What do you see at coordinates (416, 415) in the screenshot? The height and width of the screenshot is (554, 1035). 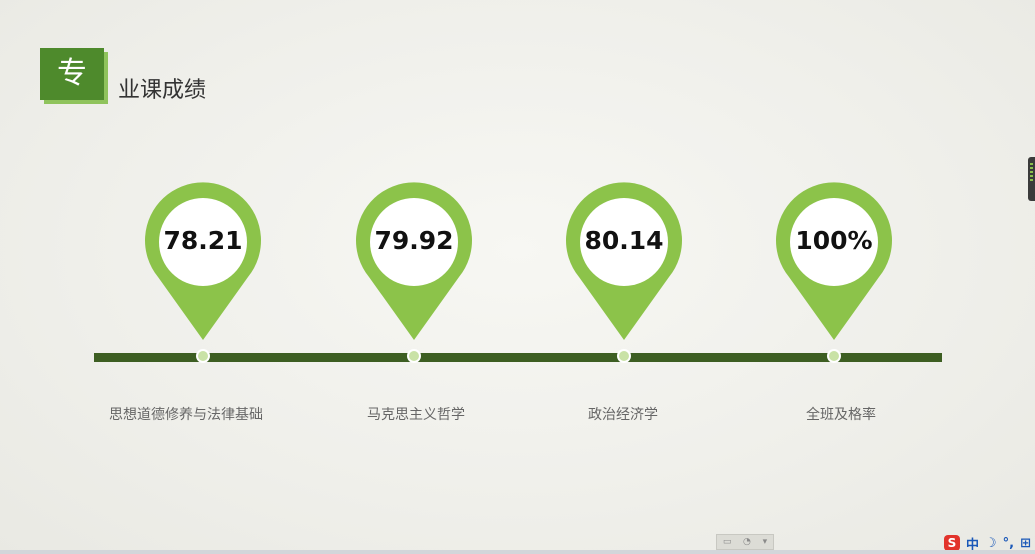 I see `stat-label: 马克思主义哲学` at bounding box center [416, 415].